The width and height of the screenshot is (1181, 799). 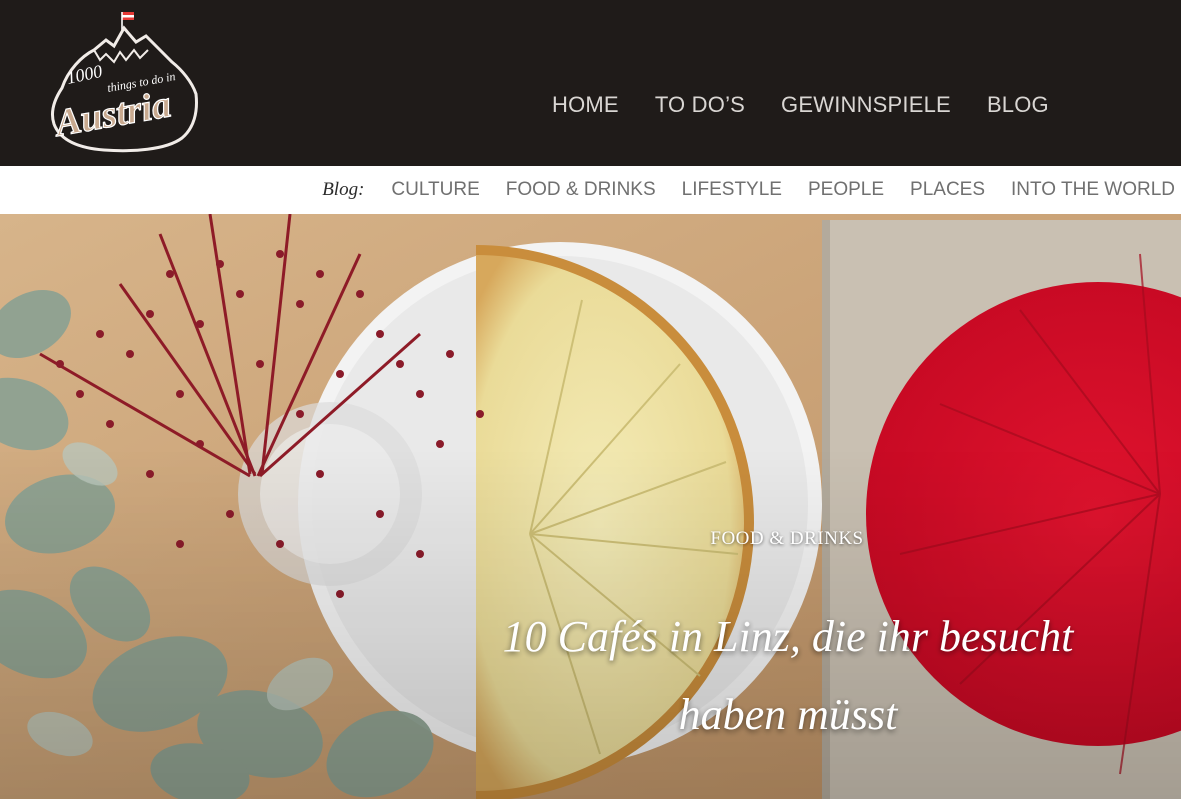 What do you see at coordinates (732, 190) in the screenshot?
I see `category-lifestyle: LIFESTYLE` at bounding box center [732, 190].